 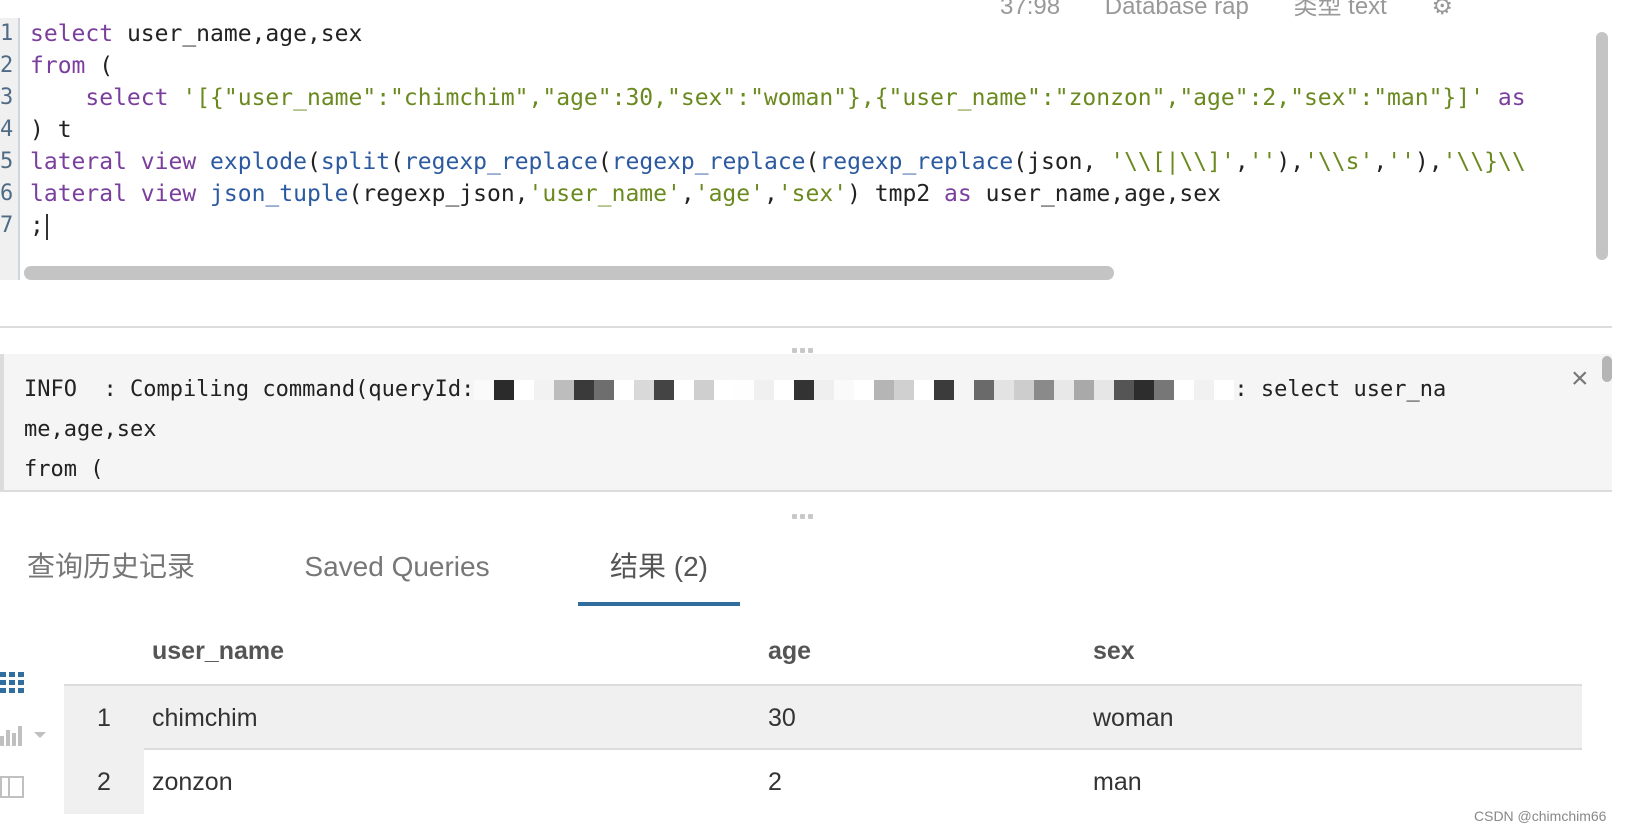 I want to click on code-line: ) t, so click(x=812, y=130).